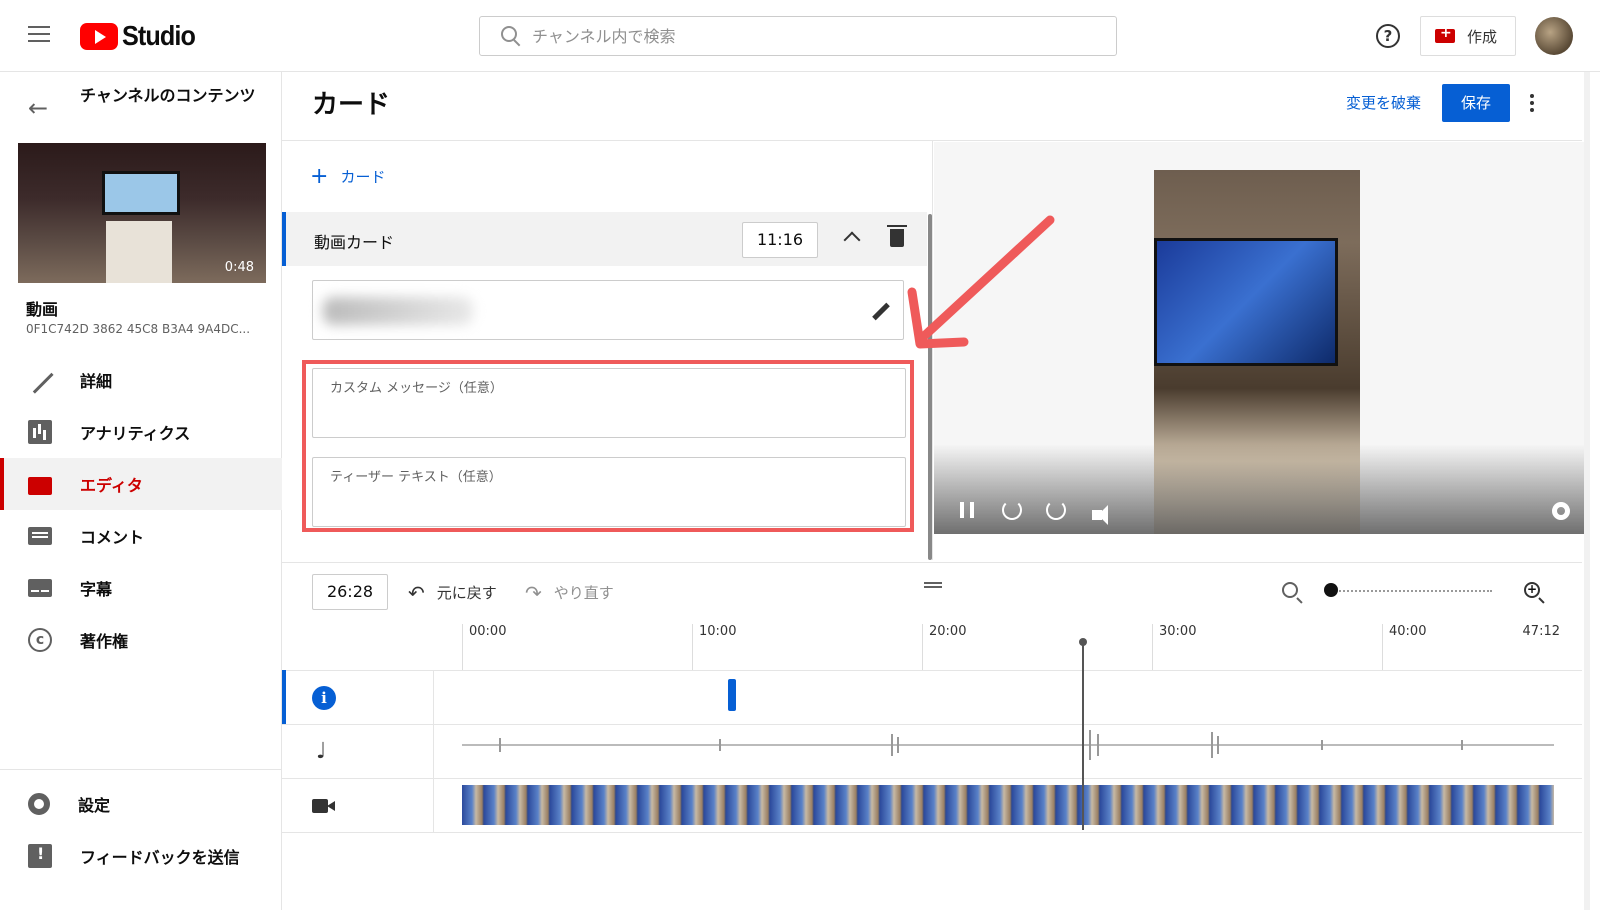 The width and height of the screenshot is (1600, 910). I want to click on top-bar: Studio ? 作成, so click(800, 36).